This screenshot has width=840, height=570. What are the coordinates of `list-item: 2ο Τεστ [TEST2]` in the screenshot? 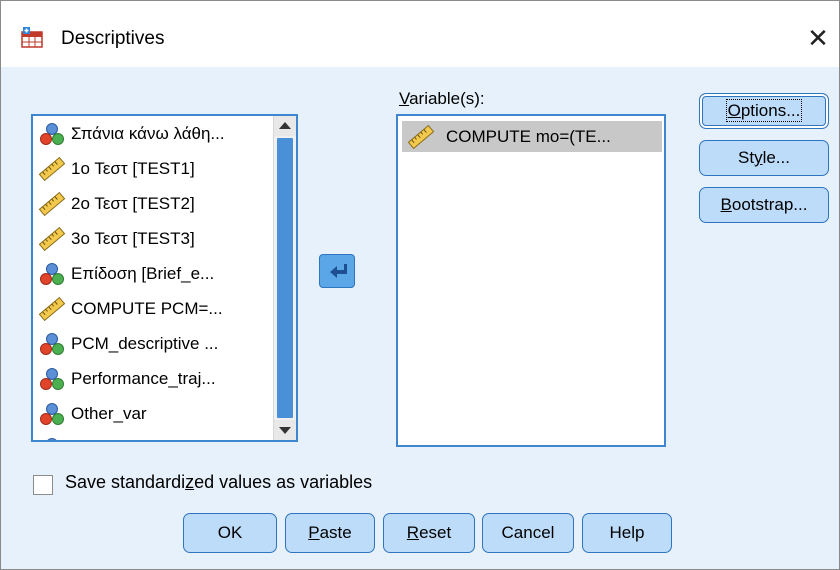 It's located at (153, 203).